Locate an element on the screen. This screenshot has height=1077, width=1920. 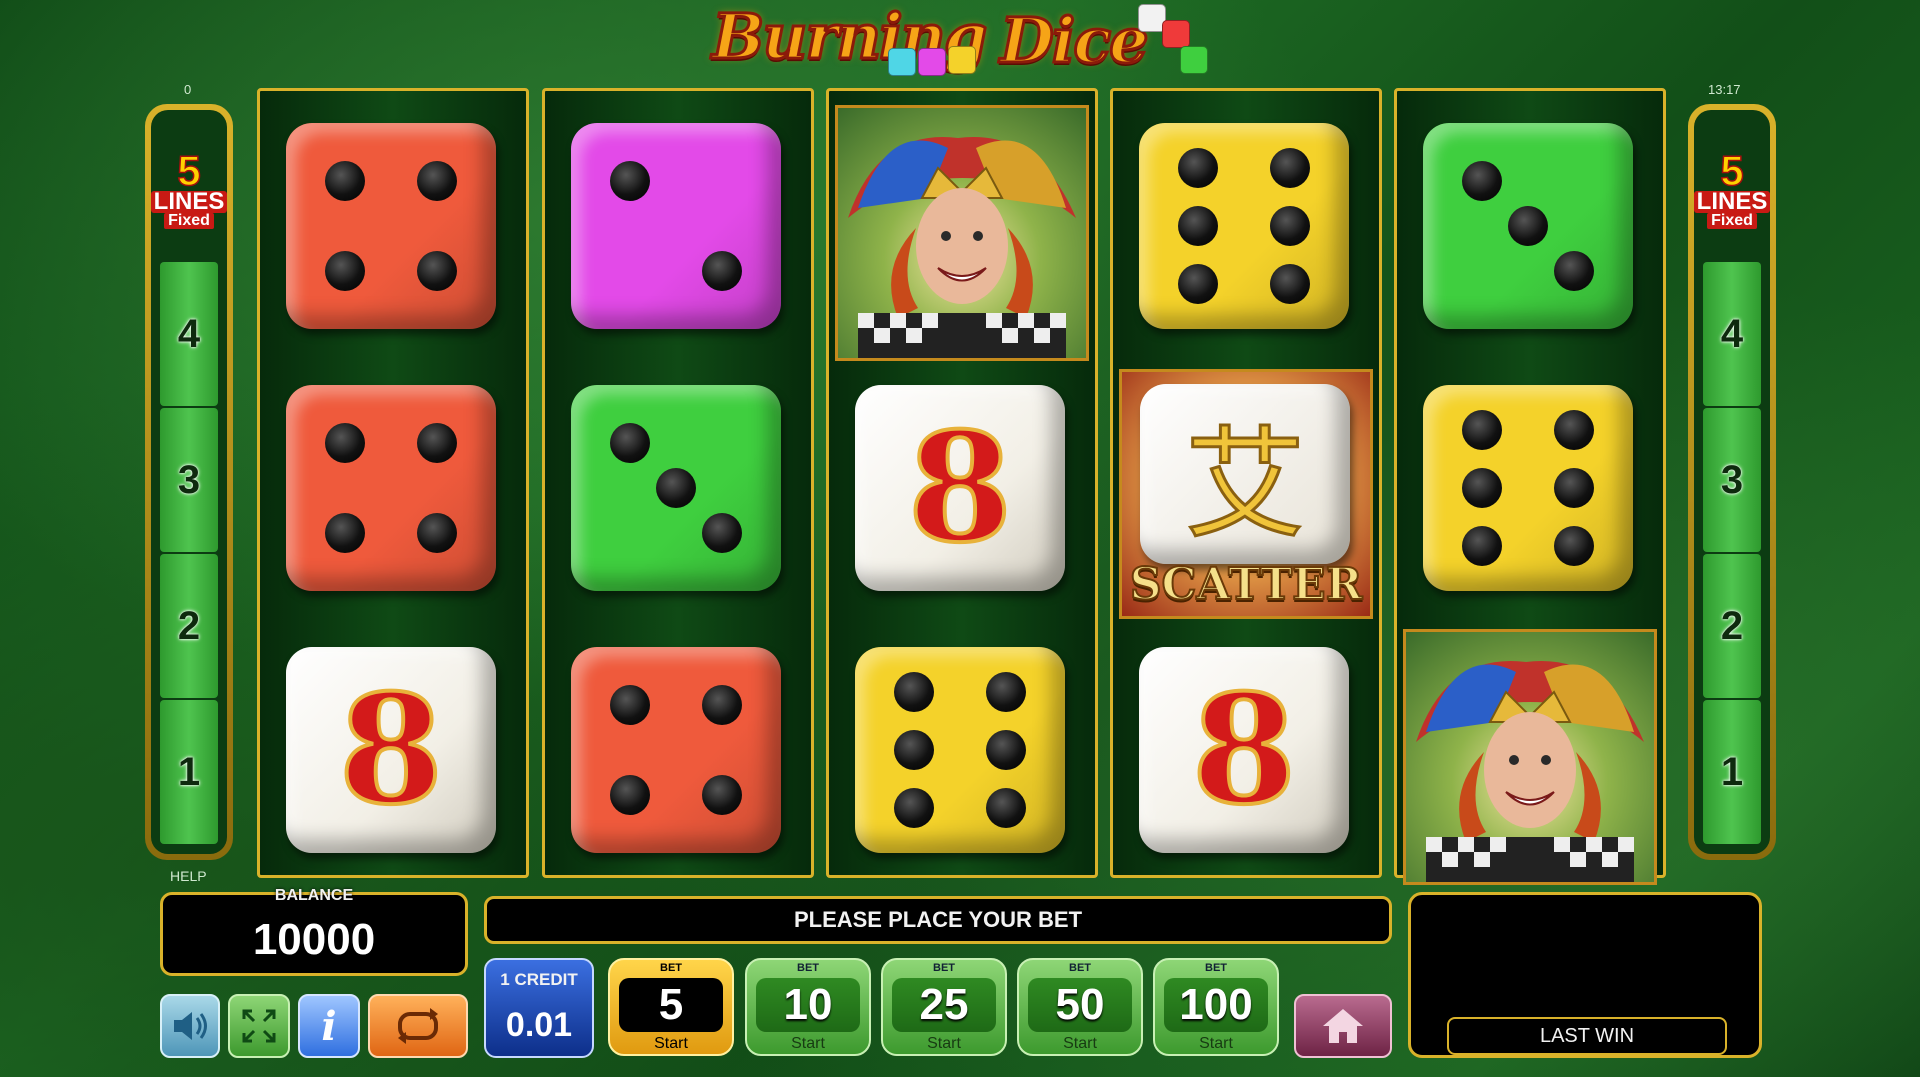
bet-value: 5 is located at coordinates (671, 1005).